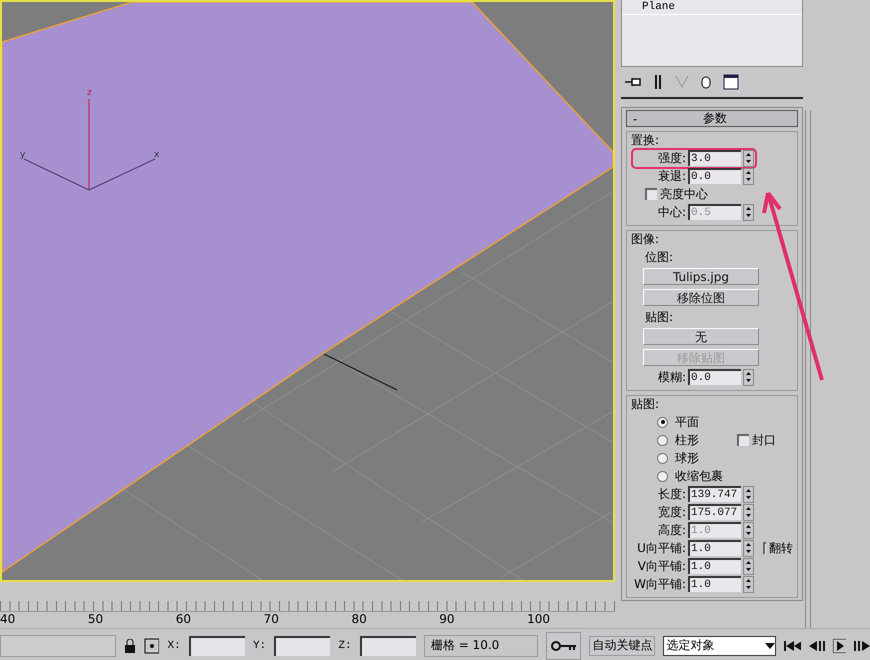 The height and width of the screenshot is (660, 870). I want to click on number-field: 175.077, so click(714, 512).